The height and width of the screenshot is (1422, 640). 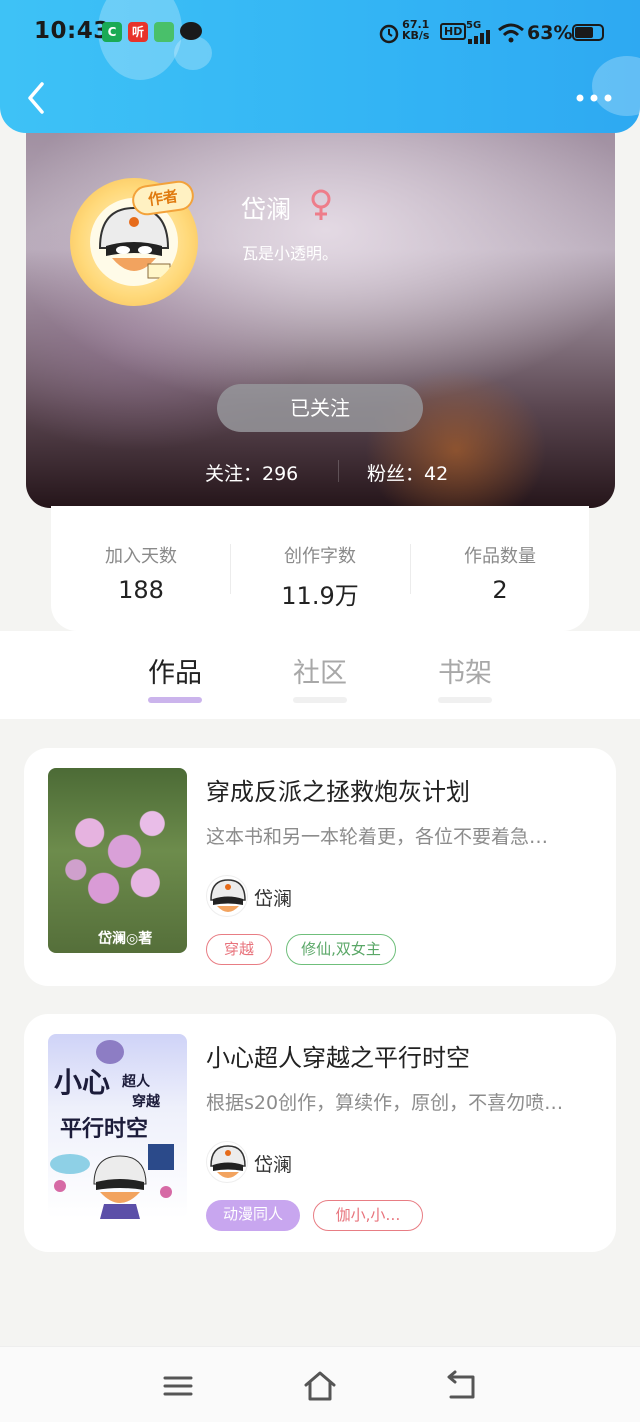 I want to click on svg-text: 平行时空, so click(x=104, y=1129).